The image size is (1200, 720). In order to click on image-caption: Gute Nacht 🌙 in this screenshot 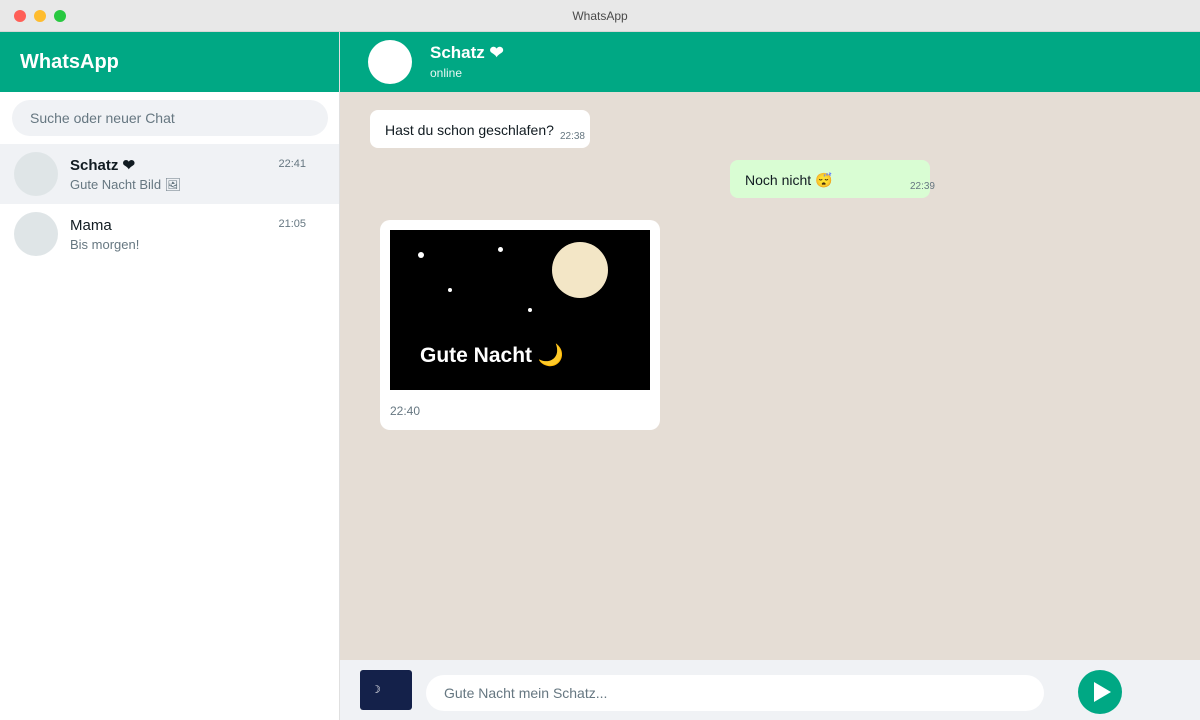, I will do `click(492, 355)`.